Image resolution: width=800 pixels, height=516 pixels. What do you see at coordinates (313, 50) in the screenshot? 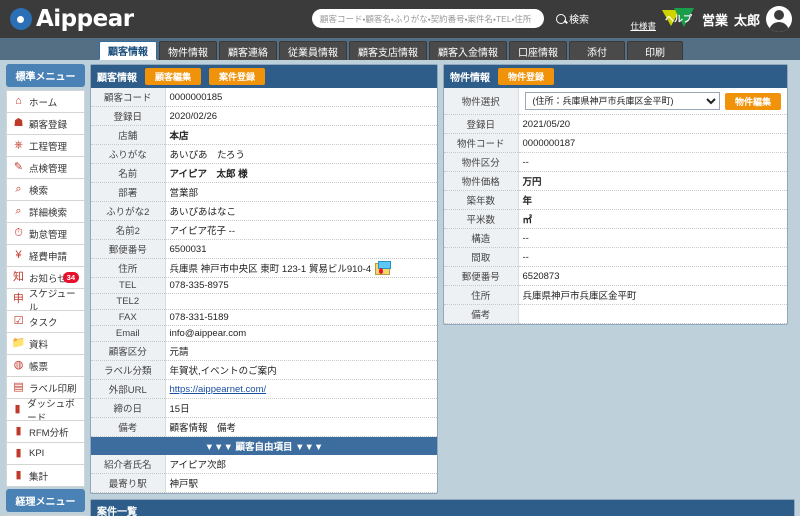
I see `tab-3: 従業員情報` at bounding box center [313, 50].